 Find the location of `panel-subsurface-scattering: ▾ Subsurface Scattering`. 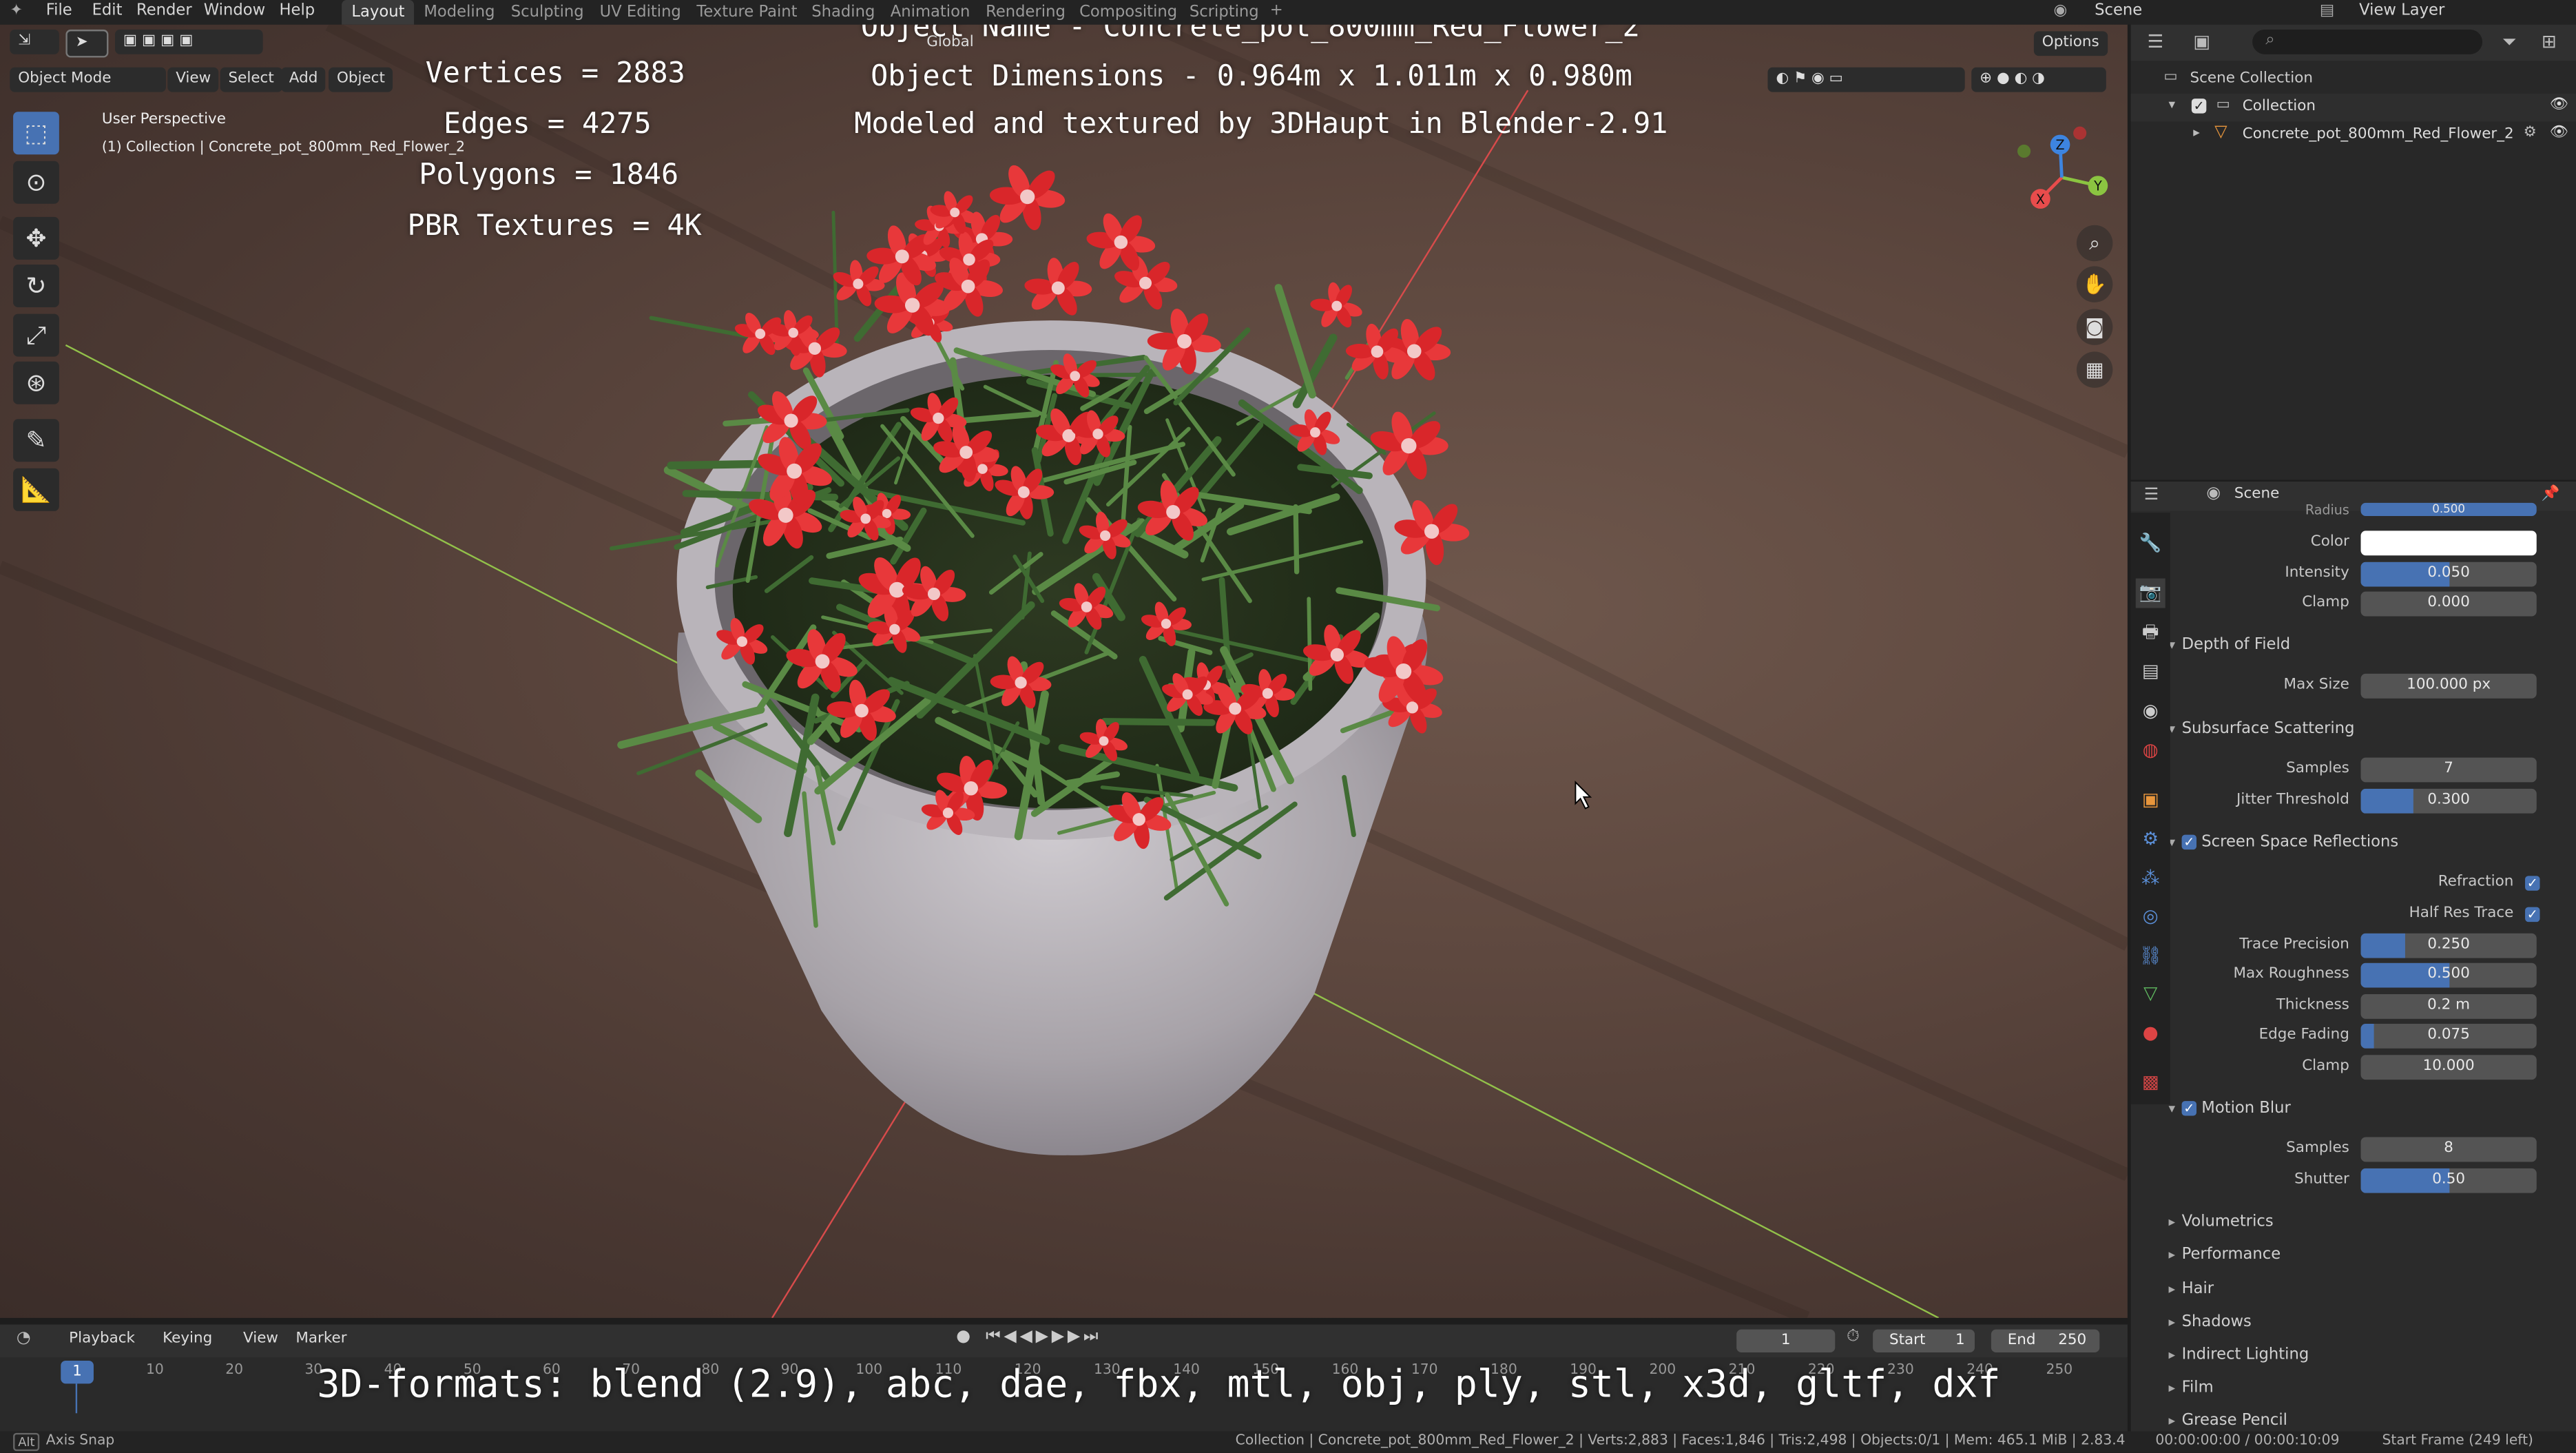

panel-subsurface-scattering: ▾ Subsurface Scattering is located at coordinates (2372, 730).